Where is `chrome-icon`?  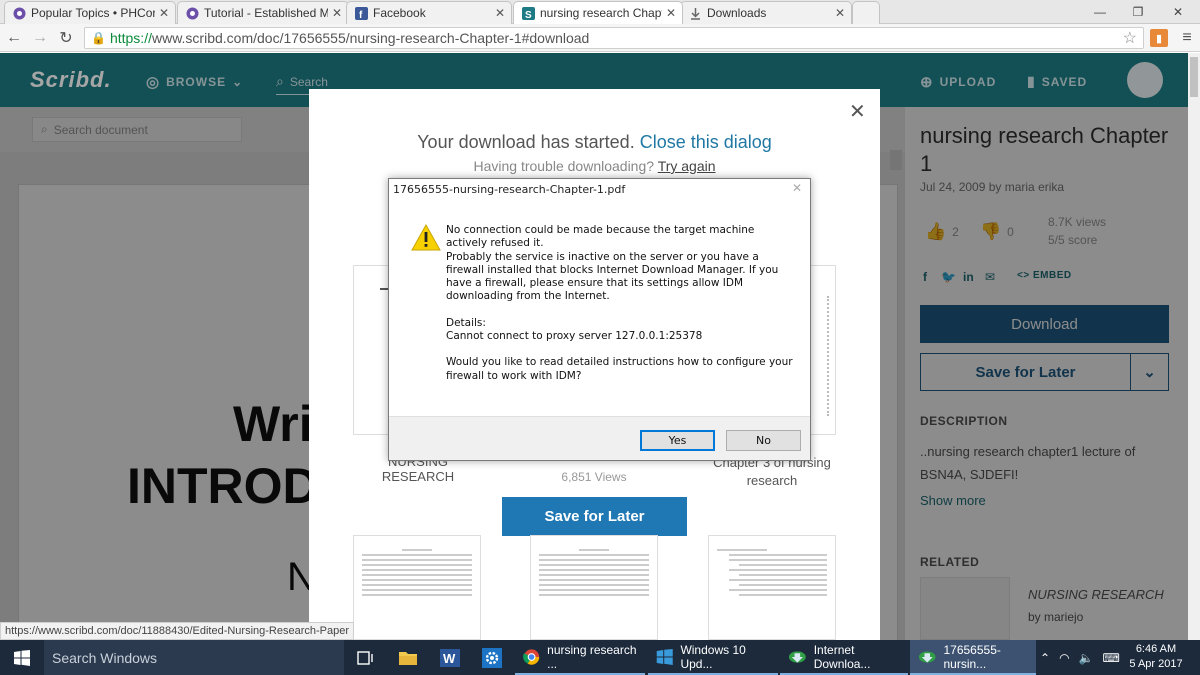 chrome-icon is located at coordinates (531, 656).